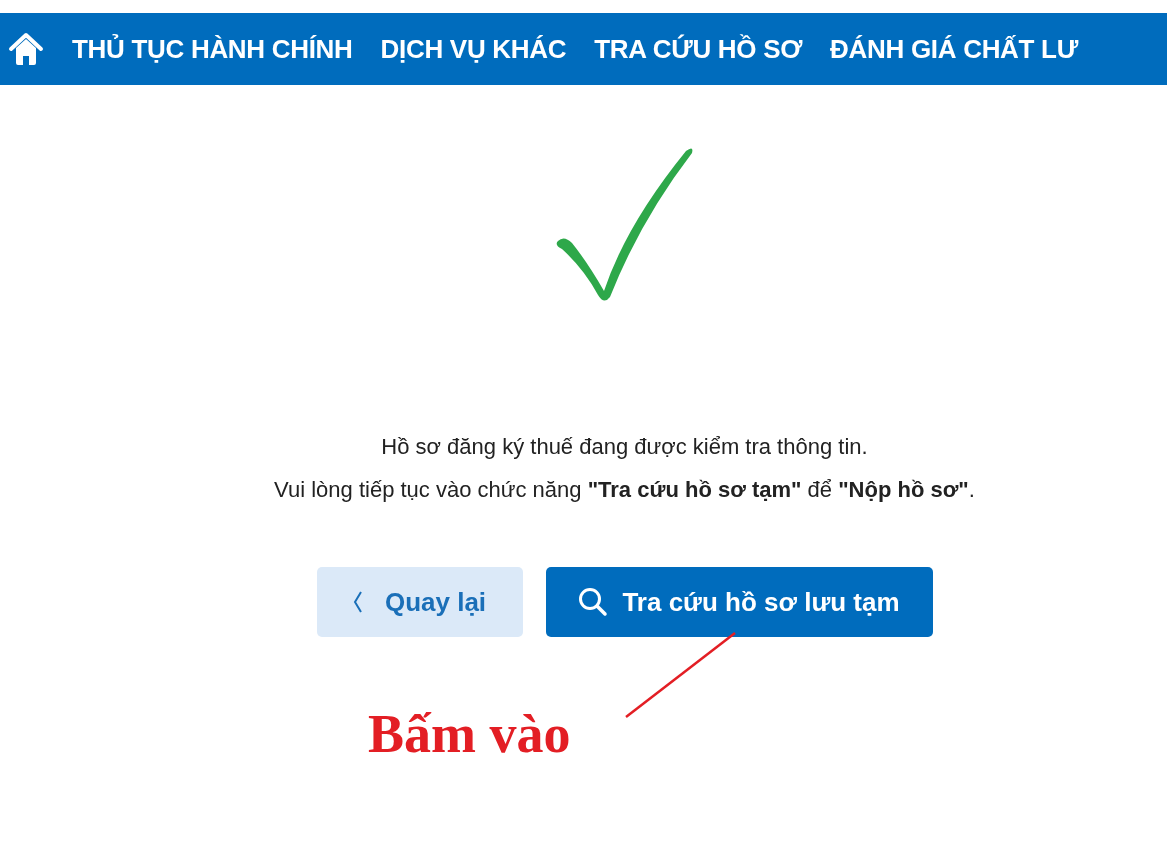 The image size is (1167, 856). What do you see at coordinates (698, 49) in the screenshot?
I see `nav-link: TRA CỨU HỒ SƠ` at bounding box center [698, 49].